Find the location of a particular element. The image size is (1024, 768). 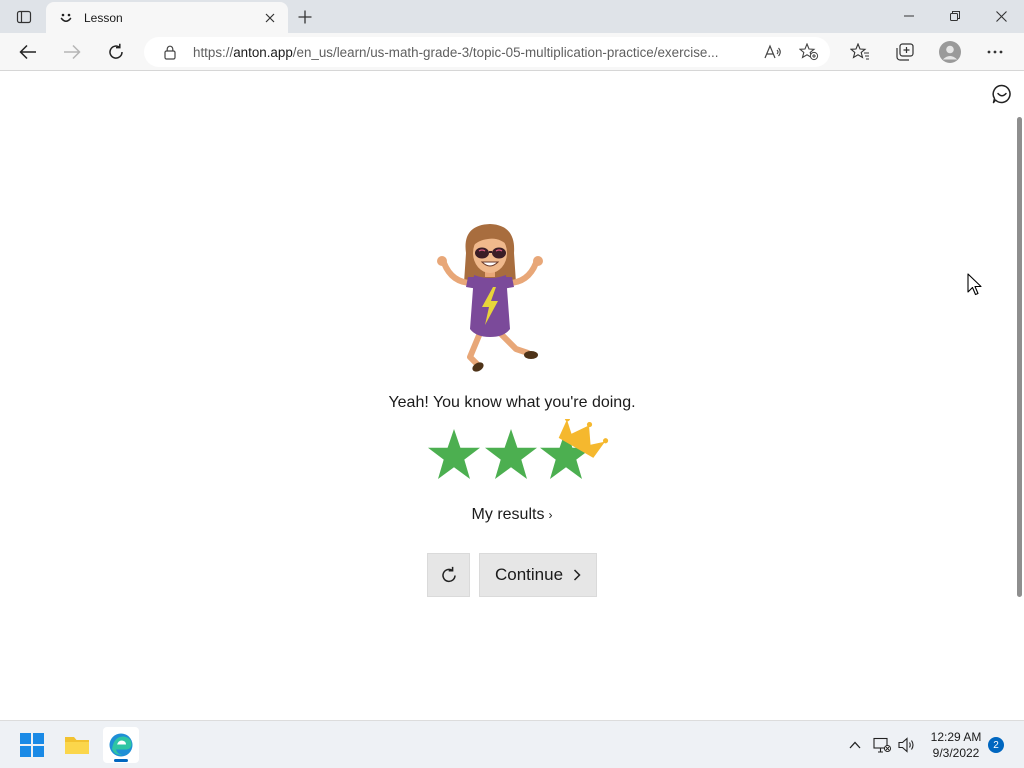

tab-strip: Lesson is located at coordinates (512, 16).